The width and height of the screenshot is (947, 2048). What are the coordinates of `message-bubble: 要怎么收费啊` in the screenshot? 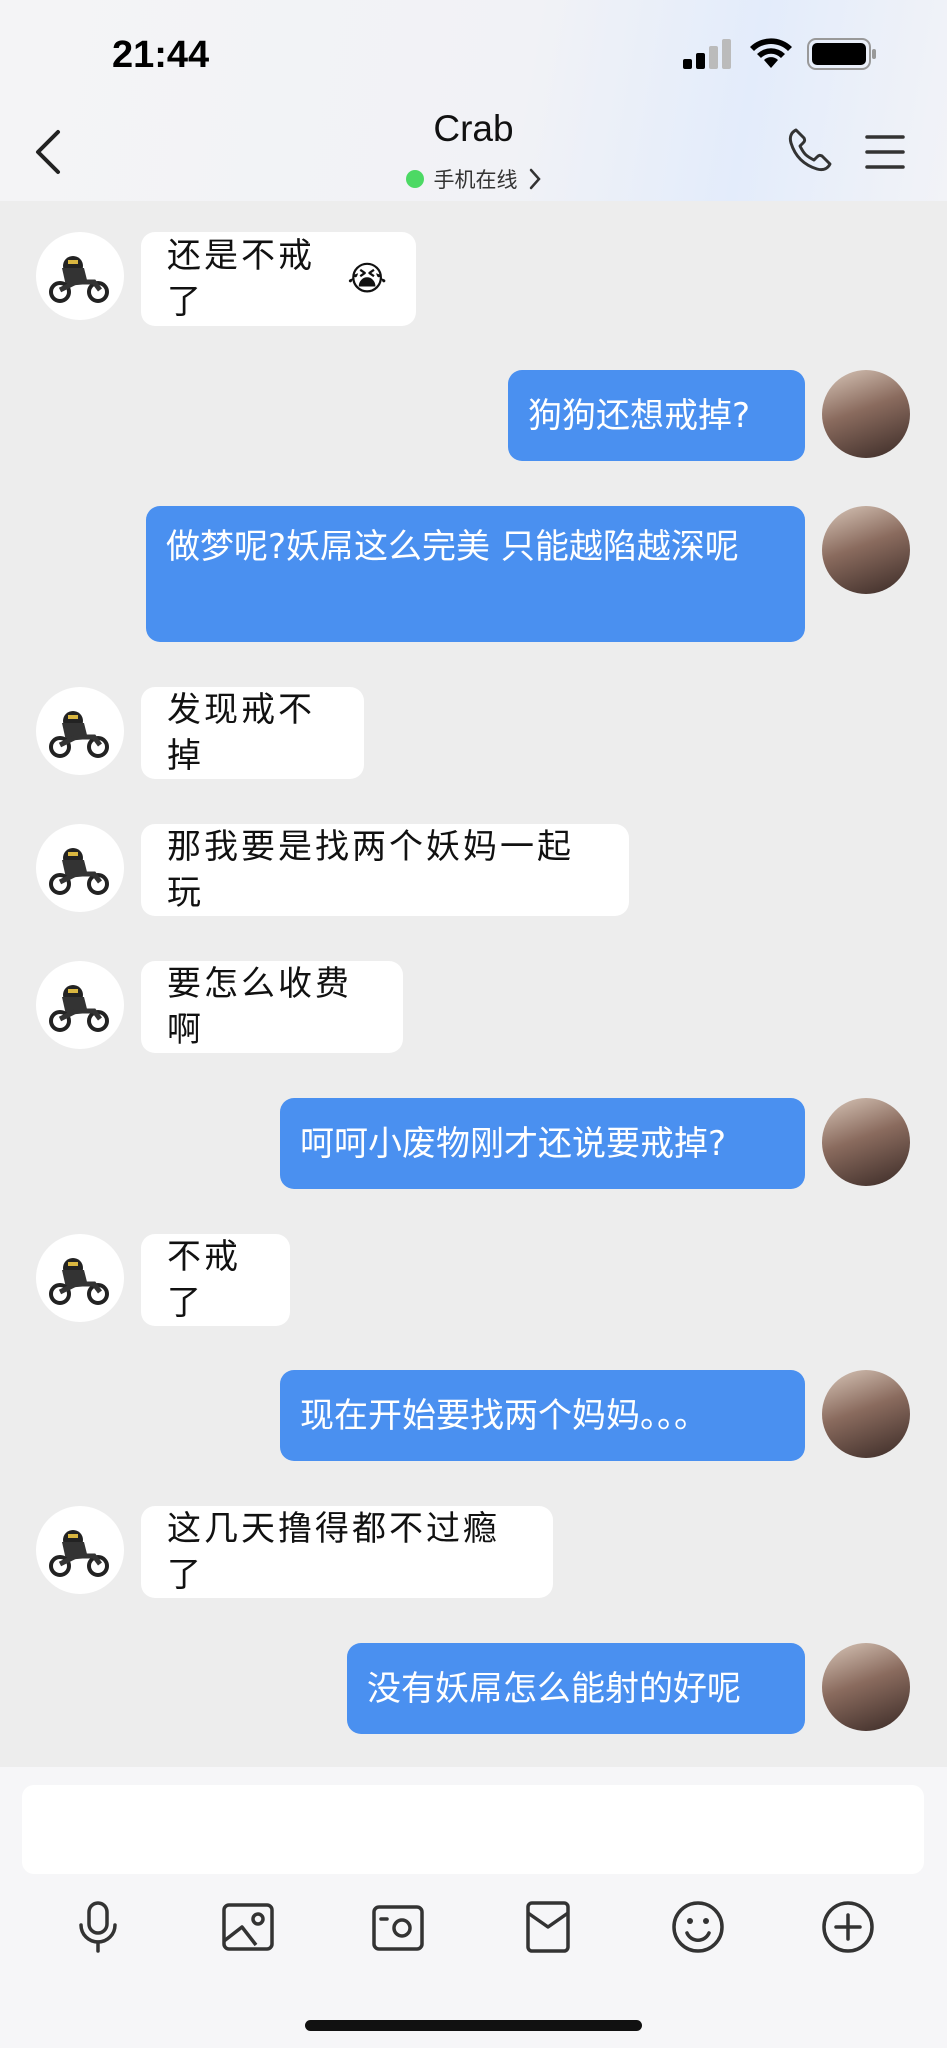 It's located at (272, 1007).